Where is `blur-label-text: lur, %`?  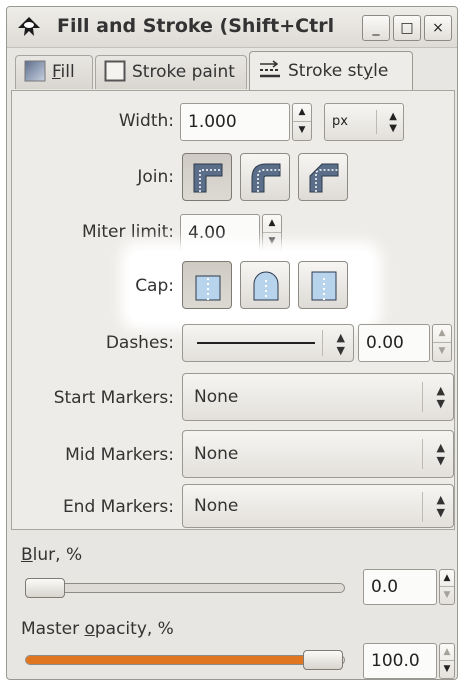
blur-label-text: lur, % is located at coordinates (57, 555).